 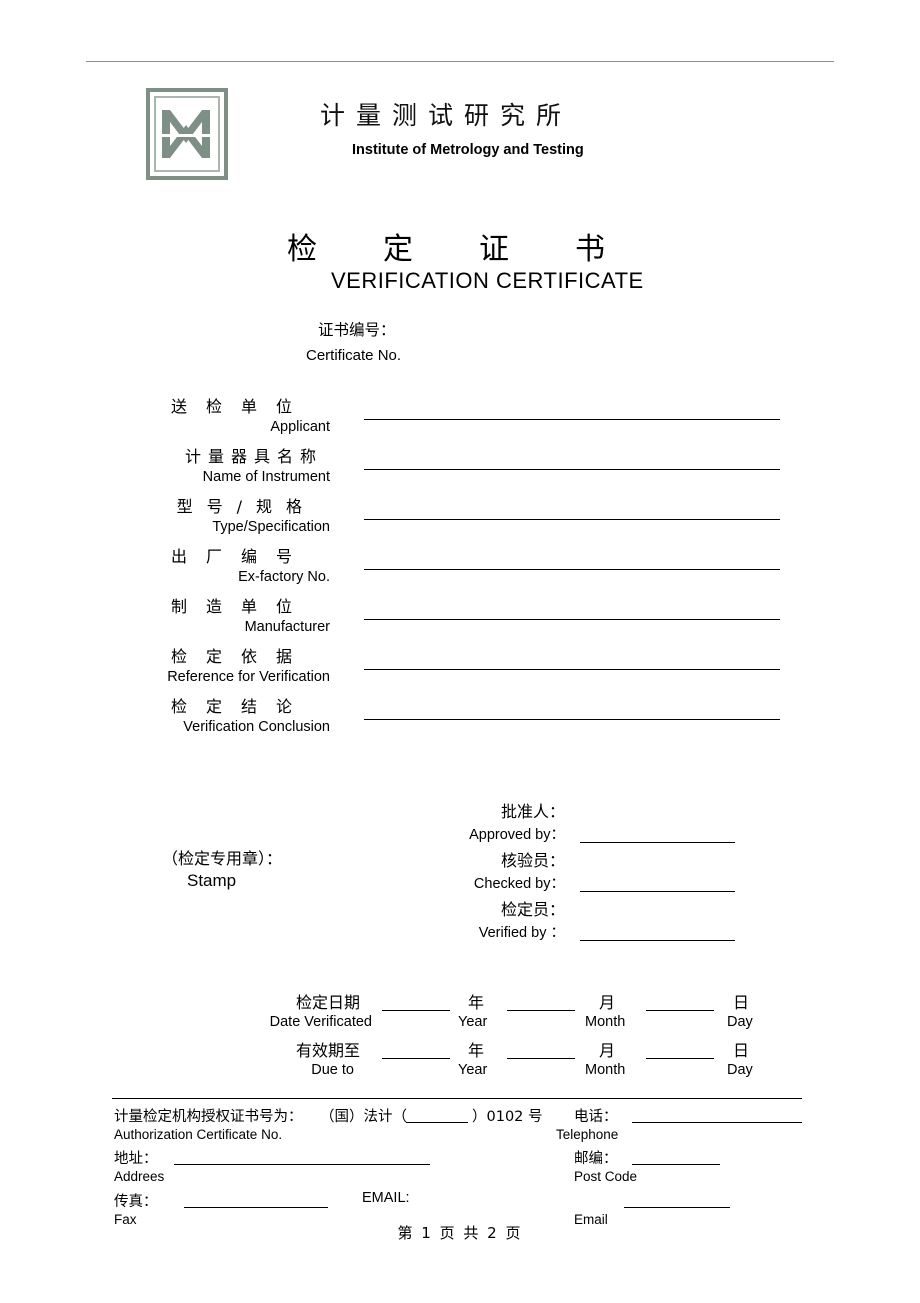 What do you see at coordinates (460, 1061) in the screenshot?
I see `date-row-due-to: 有效期至 Due to 年 Year 月 Month 日 Day` at bounding box center [460, 1061].